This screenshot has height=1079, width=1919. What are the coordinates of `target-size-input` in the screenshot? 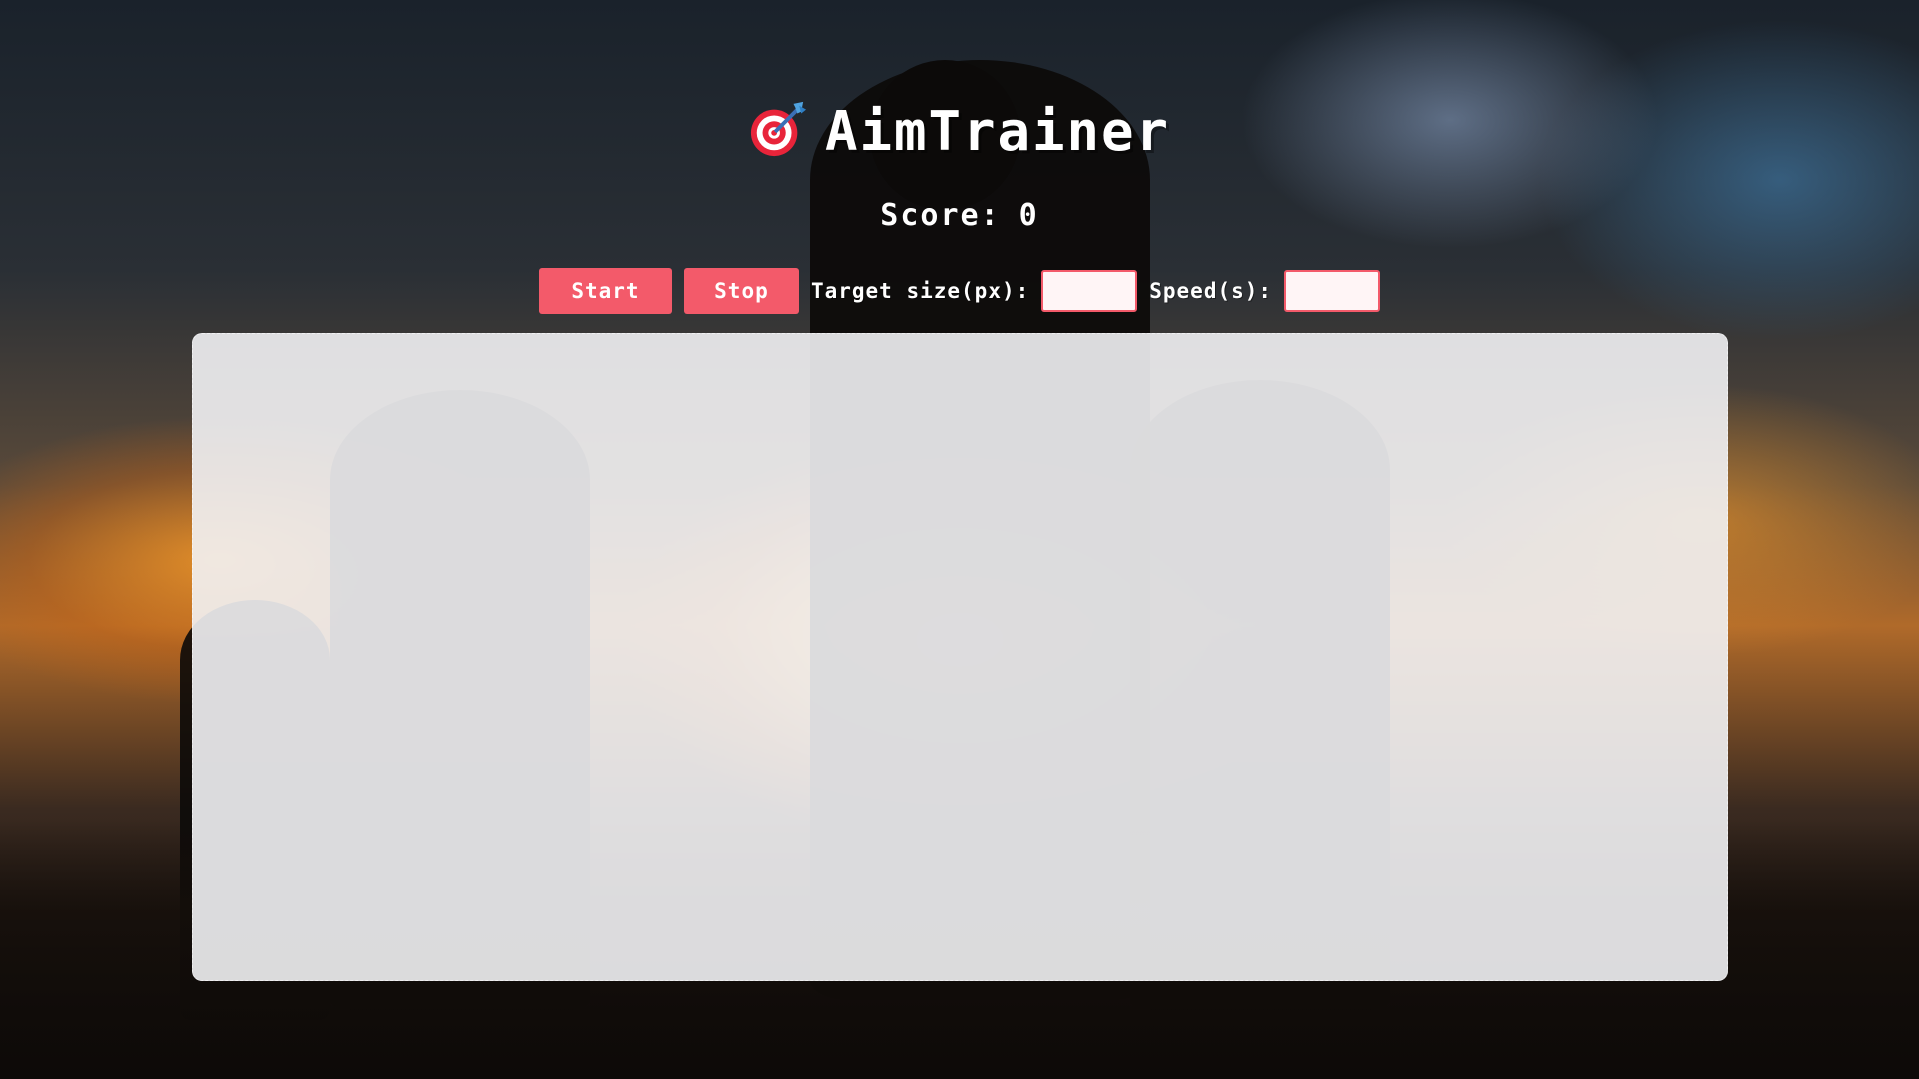 It's located at (1089, 291).